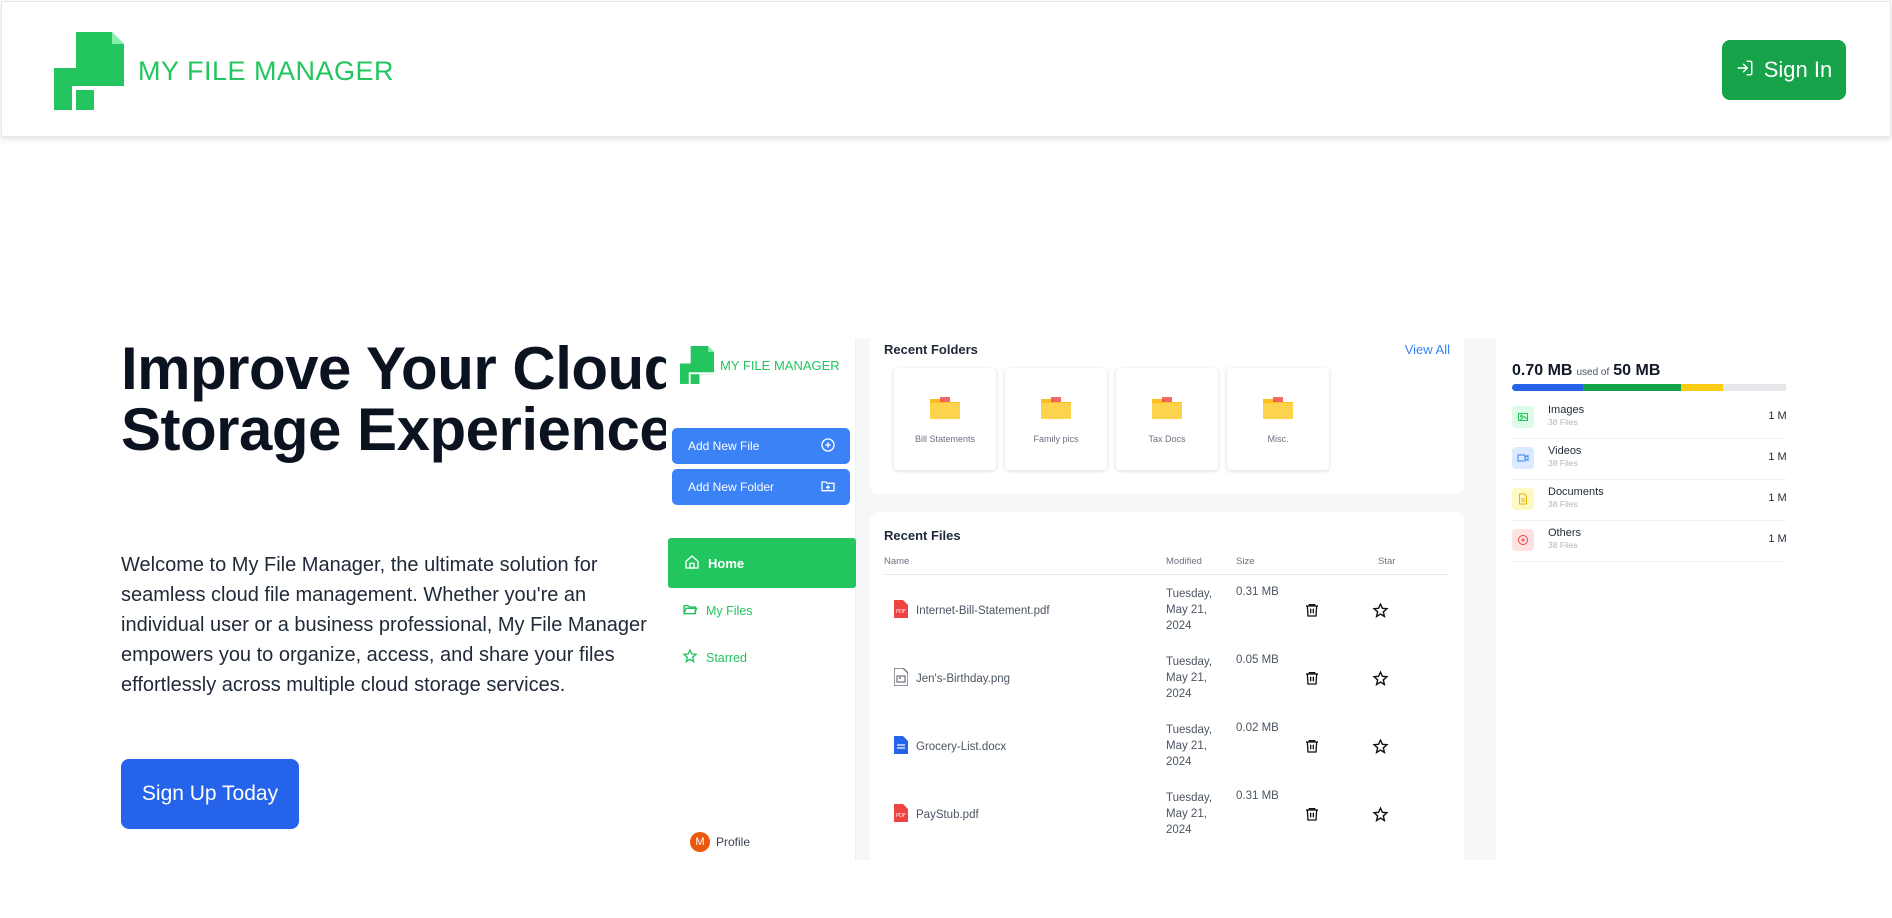 The width and height of the screenshot is (1892, 918). Describe the element at coordinates (726, 563) in the screenshot. I see `sidebar-item-label: Home` at that location.